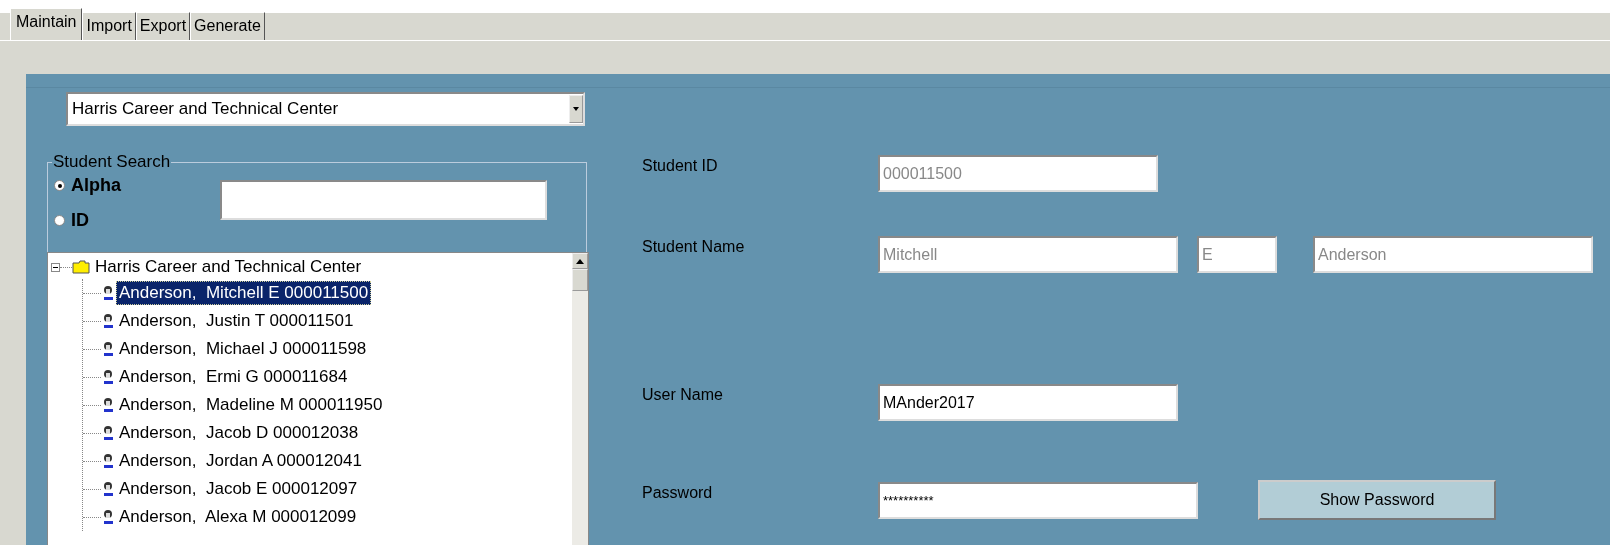 Image resolution: width=1610 pixels, height=545 pixels. Describe the element at coordinates (580, 399) in the screenshot. I see `scrollbar` at that location.